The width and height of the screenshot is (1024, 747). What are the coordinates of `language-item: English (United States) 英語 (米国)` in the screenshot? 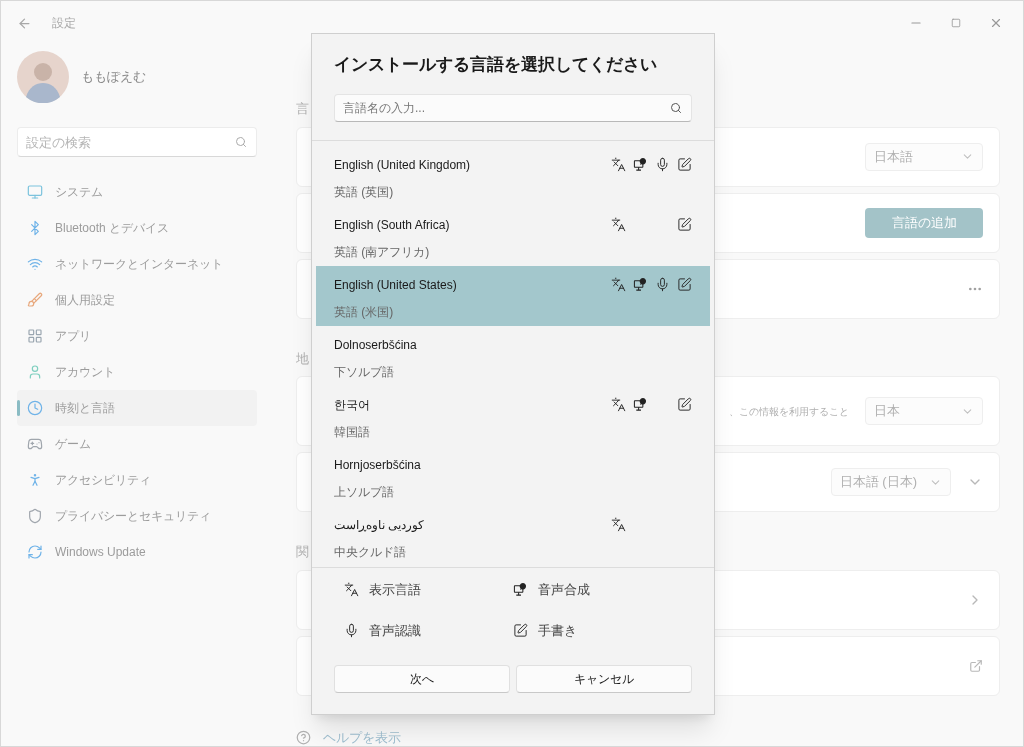 It's located at (513, 295).